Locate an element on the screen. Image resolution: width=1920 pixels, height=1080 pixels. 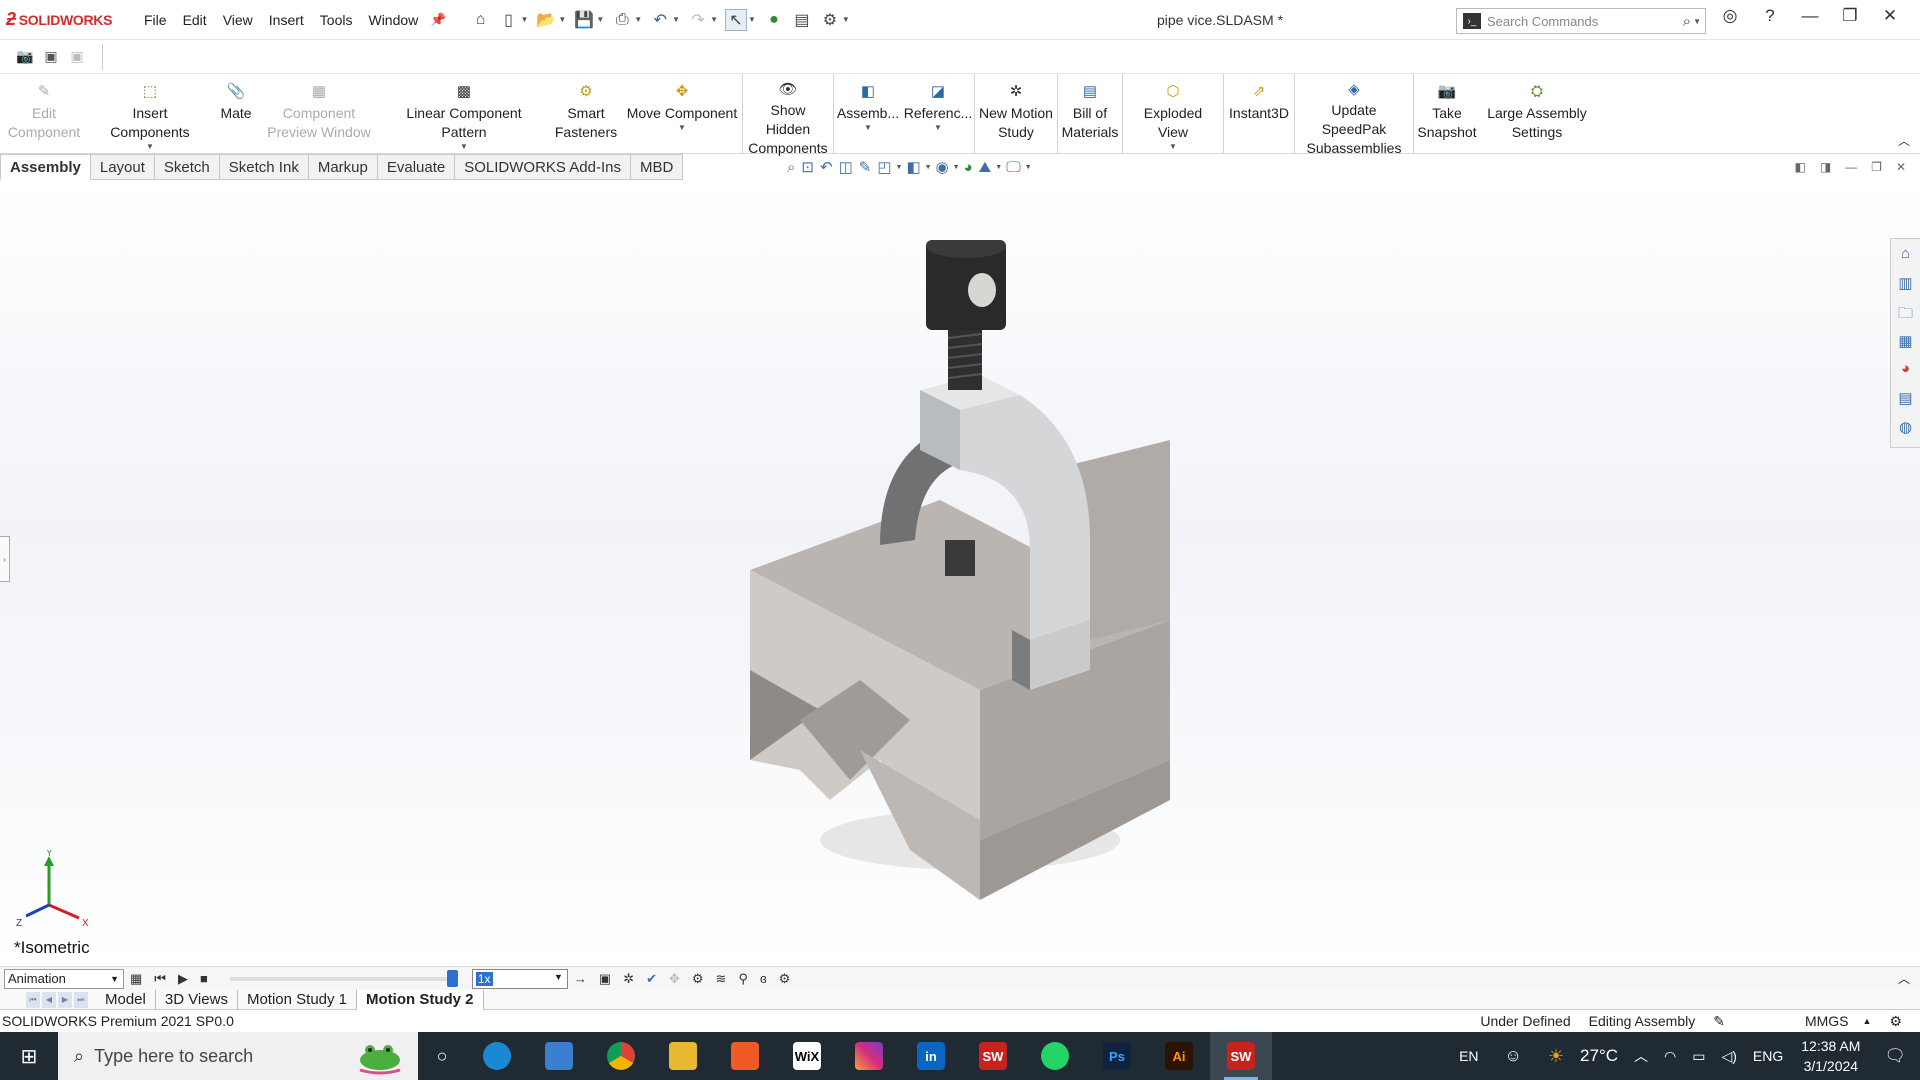
file-explorer-icon: 🗀 is located at coordinates (1905, 317).